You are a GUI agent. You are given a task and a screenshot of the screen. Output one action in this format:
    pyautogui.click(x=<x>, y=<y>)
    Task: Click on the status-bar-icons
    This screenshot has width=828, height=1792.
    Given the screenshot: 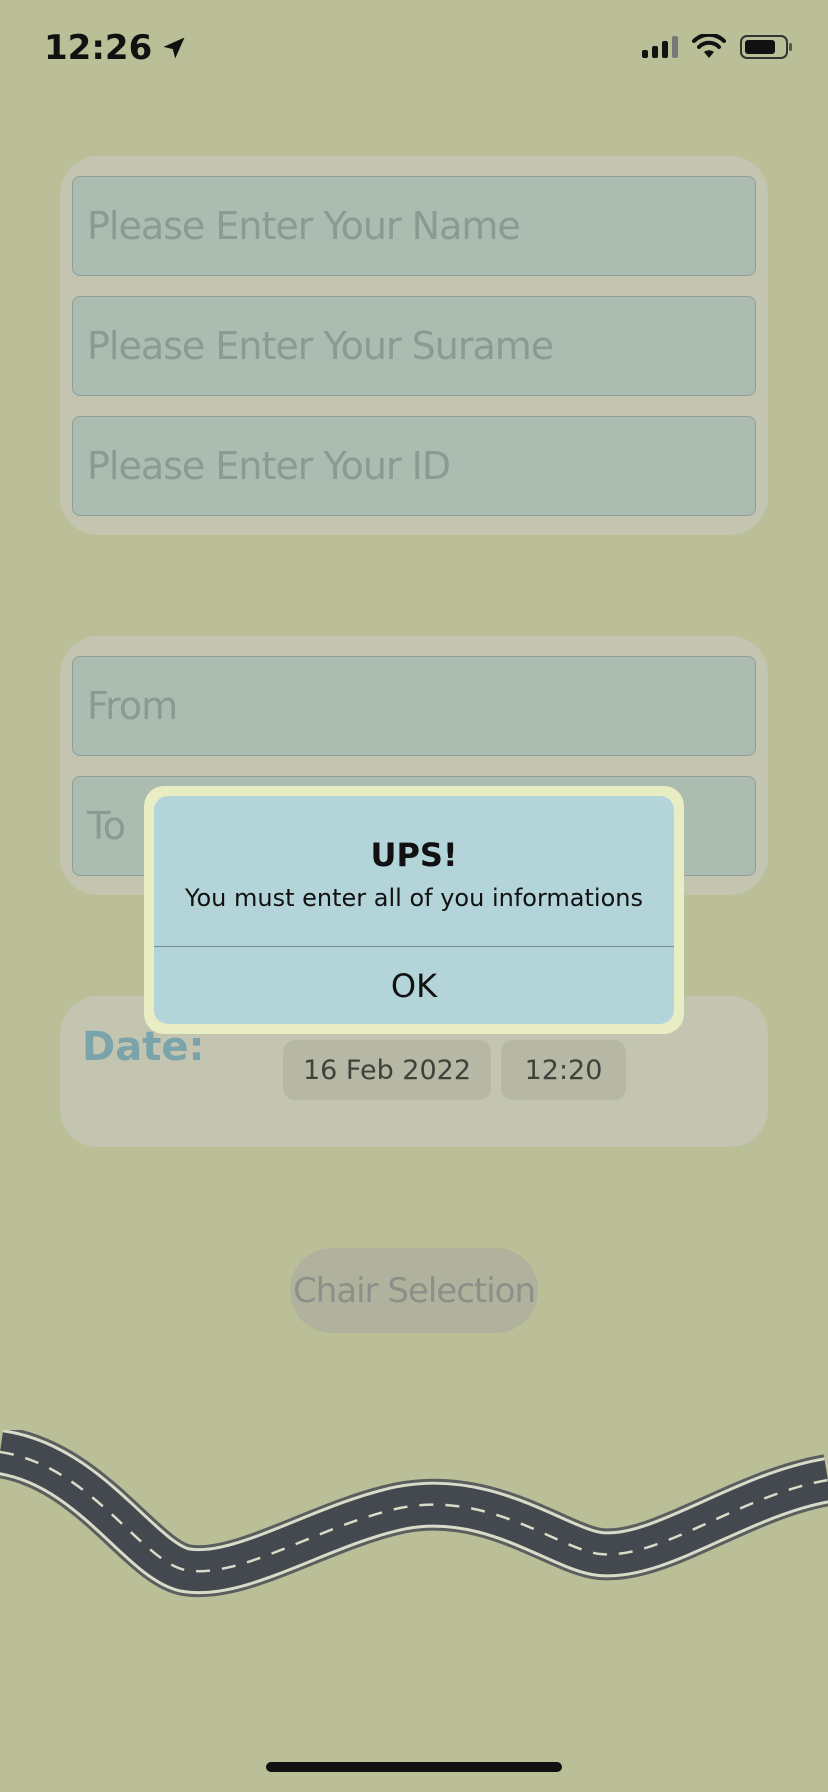 What is the action you would take?
    pyautogui.click(x=718, y=47)
    